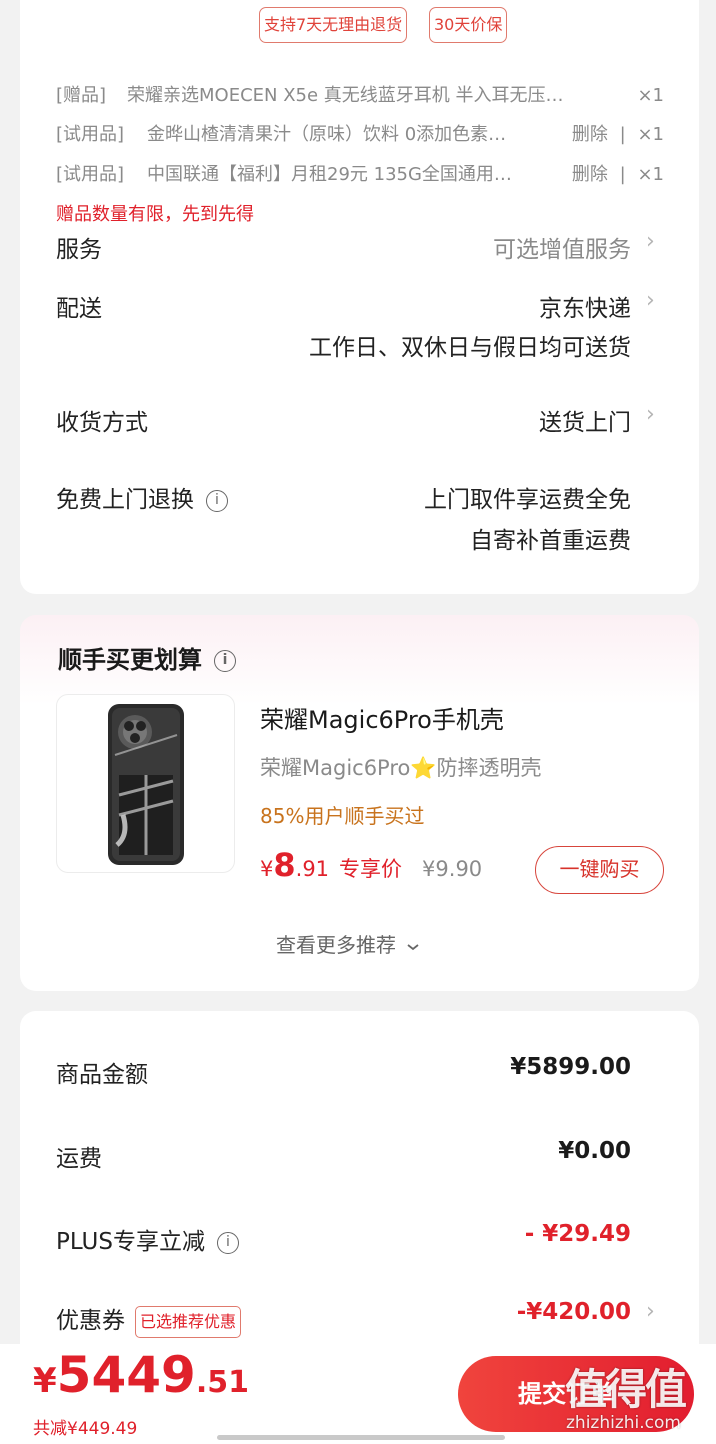 The height and width of the screenshot is (1444, 716). What do you see at coordinates (125, 500) in the screenshot?
I see `free-return-text: 免费上门退换` at bounding box center [125, 500].